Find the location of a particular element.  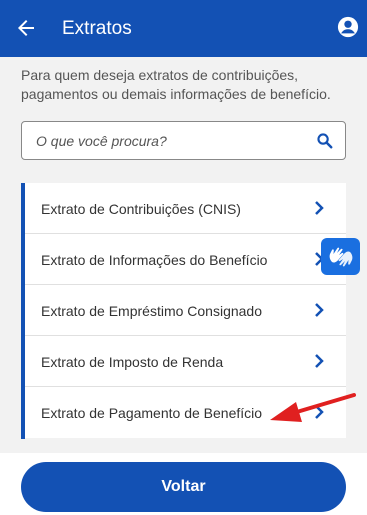

list-item-label: Extrato de Pagamento de Benefício is located at coordinates (152, 413).